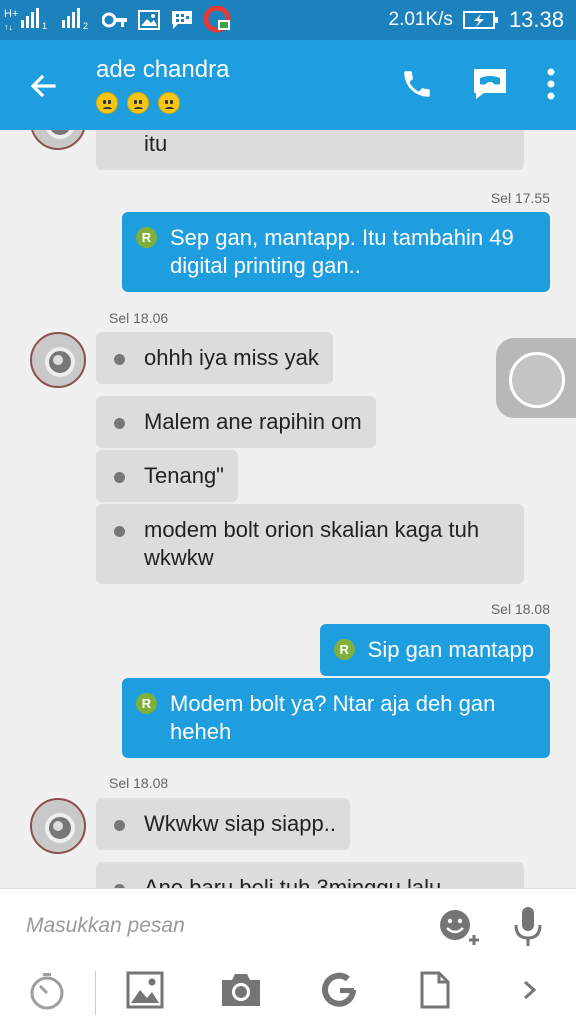  I want to click on gallery-notification-icon, so click(149, 20).